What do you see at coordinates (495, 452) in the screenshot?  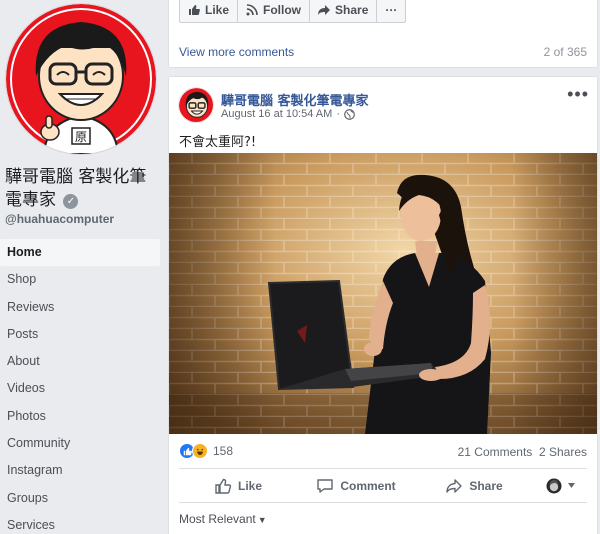 I see `comments-count-link: 21 Comments` at bounding box center [495, 452].